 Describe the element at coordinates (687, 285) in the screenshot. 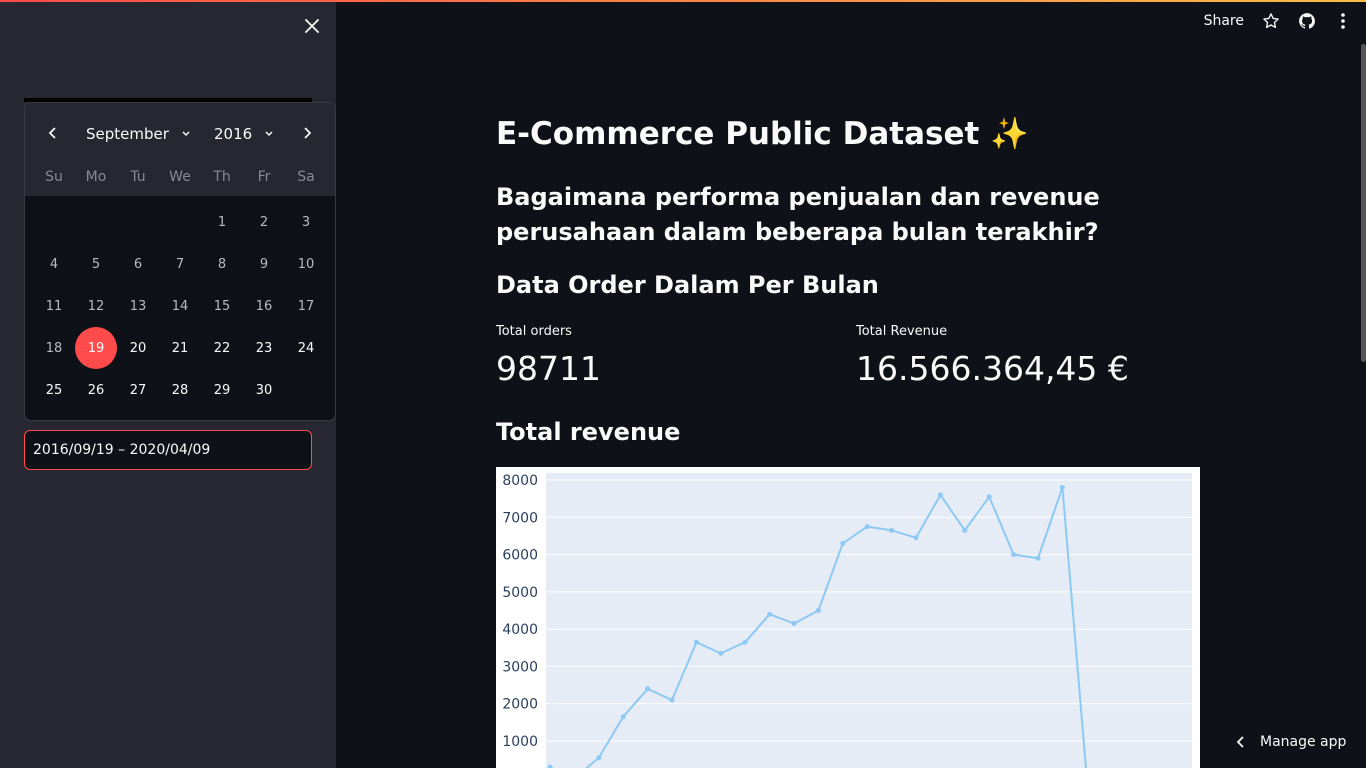

I see `section-title: Data Order Dalam Per Bulan` at that location.